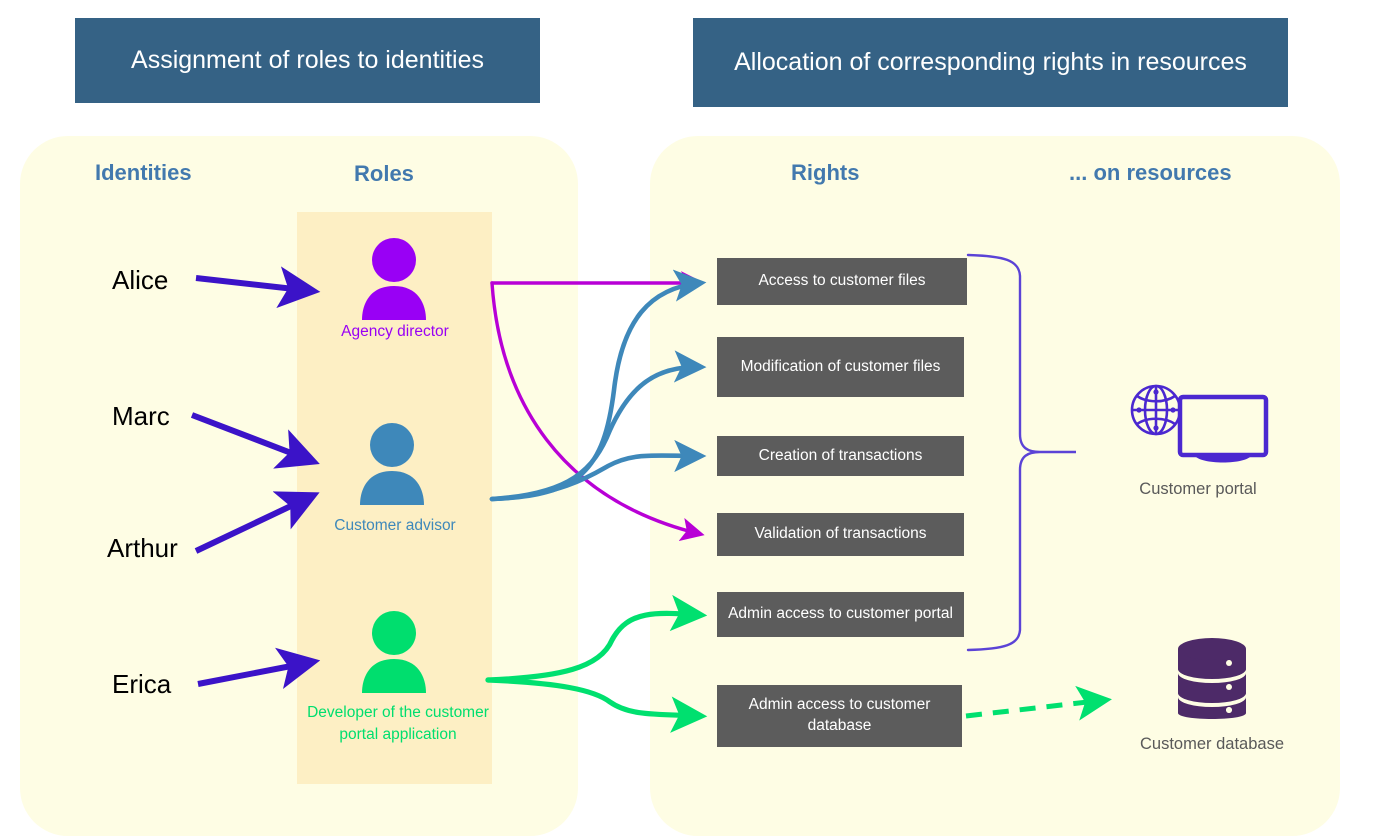 Image resolution: width=1373 pixels, height=840 pixels. I want to click on resource-label-customer-portal: Customer portal, so click(1198, 489).